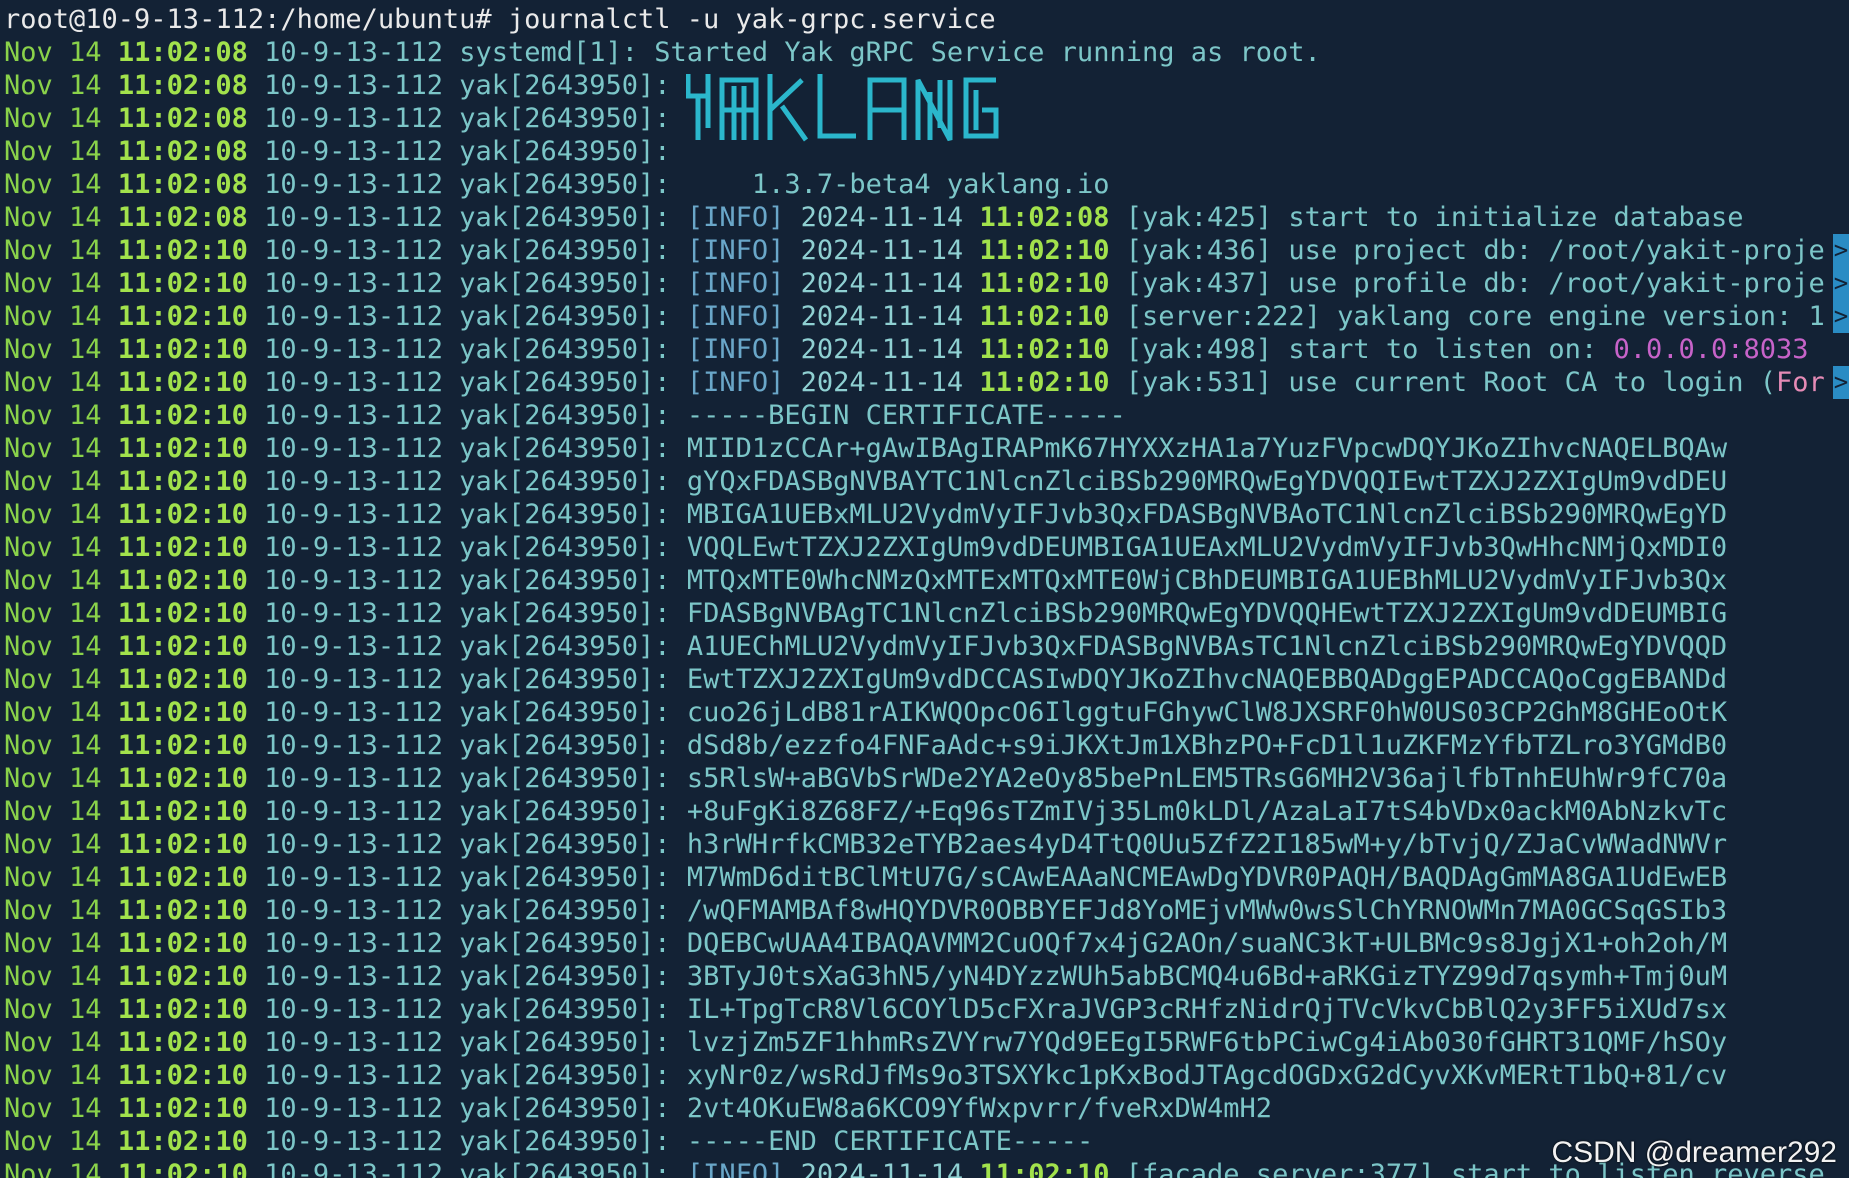 The height and width of the screenshot is (1178, 1849). What do you see at coordinates (1694, 1152) in the screenshot?
I see `watermark: CSDN @dreamer292` at bounding box center [1694, 1152].